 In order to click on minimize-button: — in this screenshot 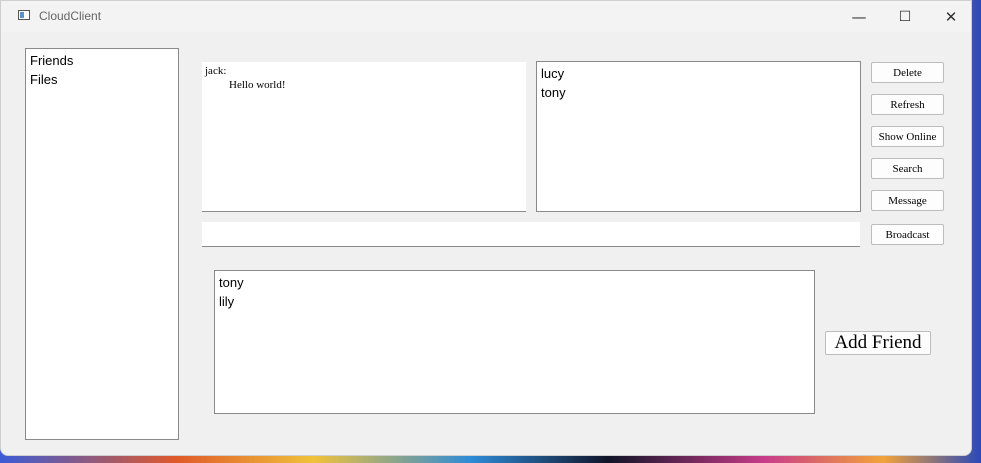, I will do `click(859, 16)`.